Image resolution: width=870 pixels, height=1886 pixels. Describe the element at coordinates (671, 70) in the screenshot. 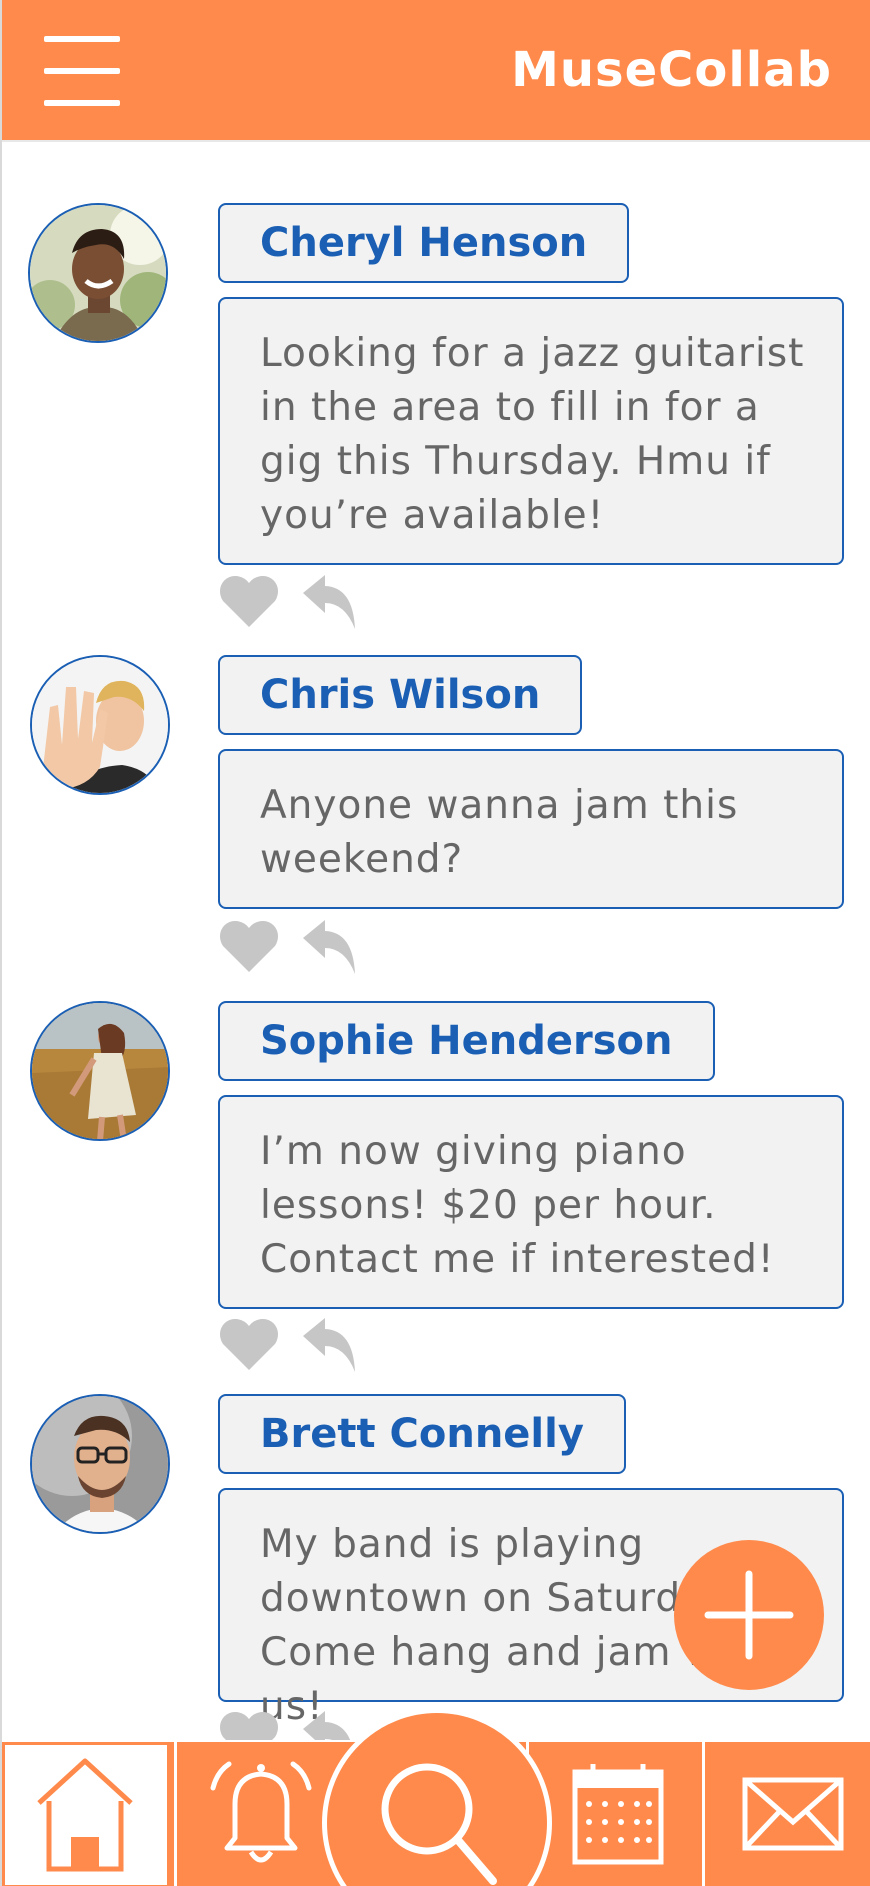

I see `app-title: MuseCollab` at that location.